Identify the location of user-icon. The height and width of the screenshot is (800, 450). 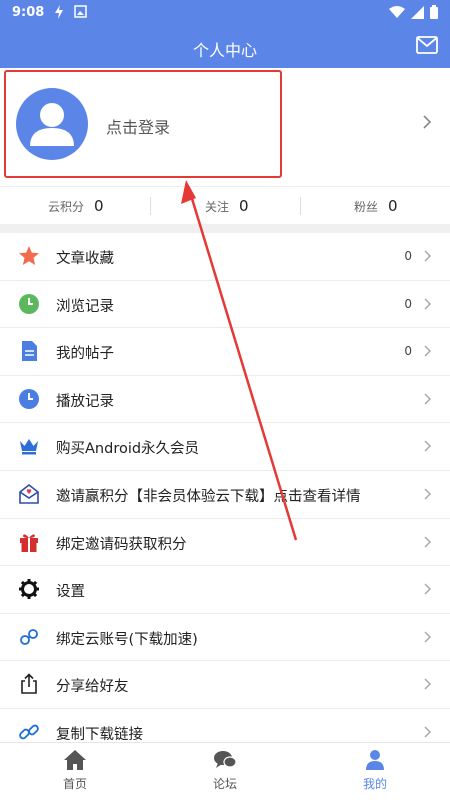
(375, 760).